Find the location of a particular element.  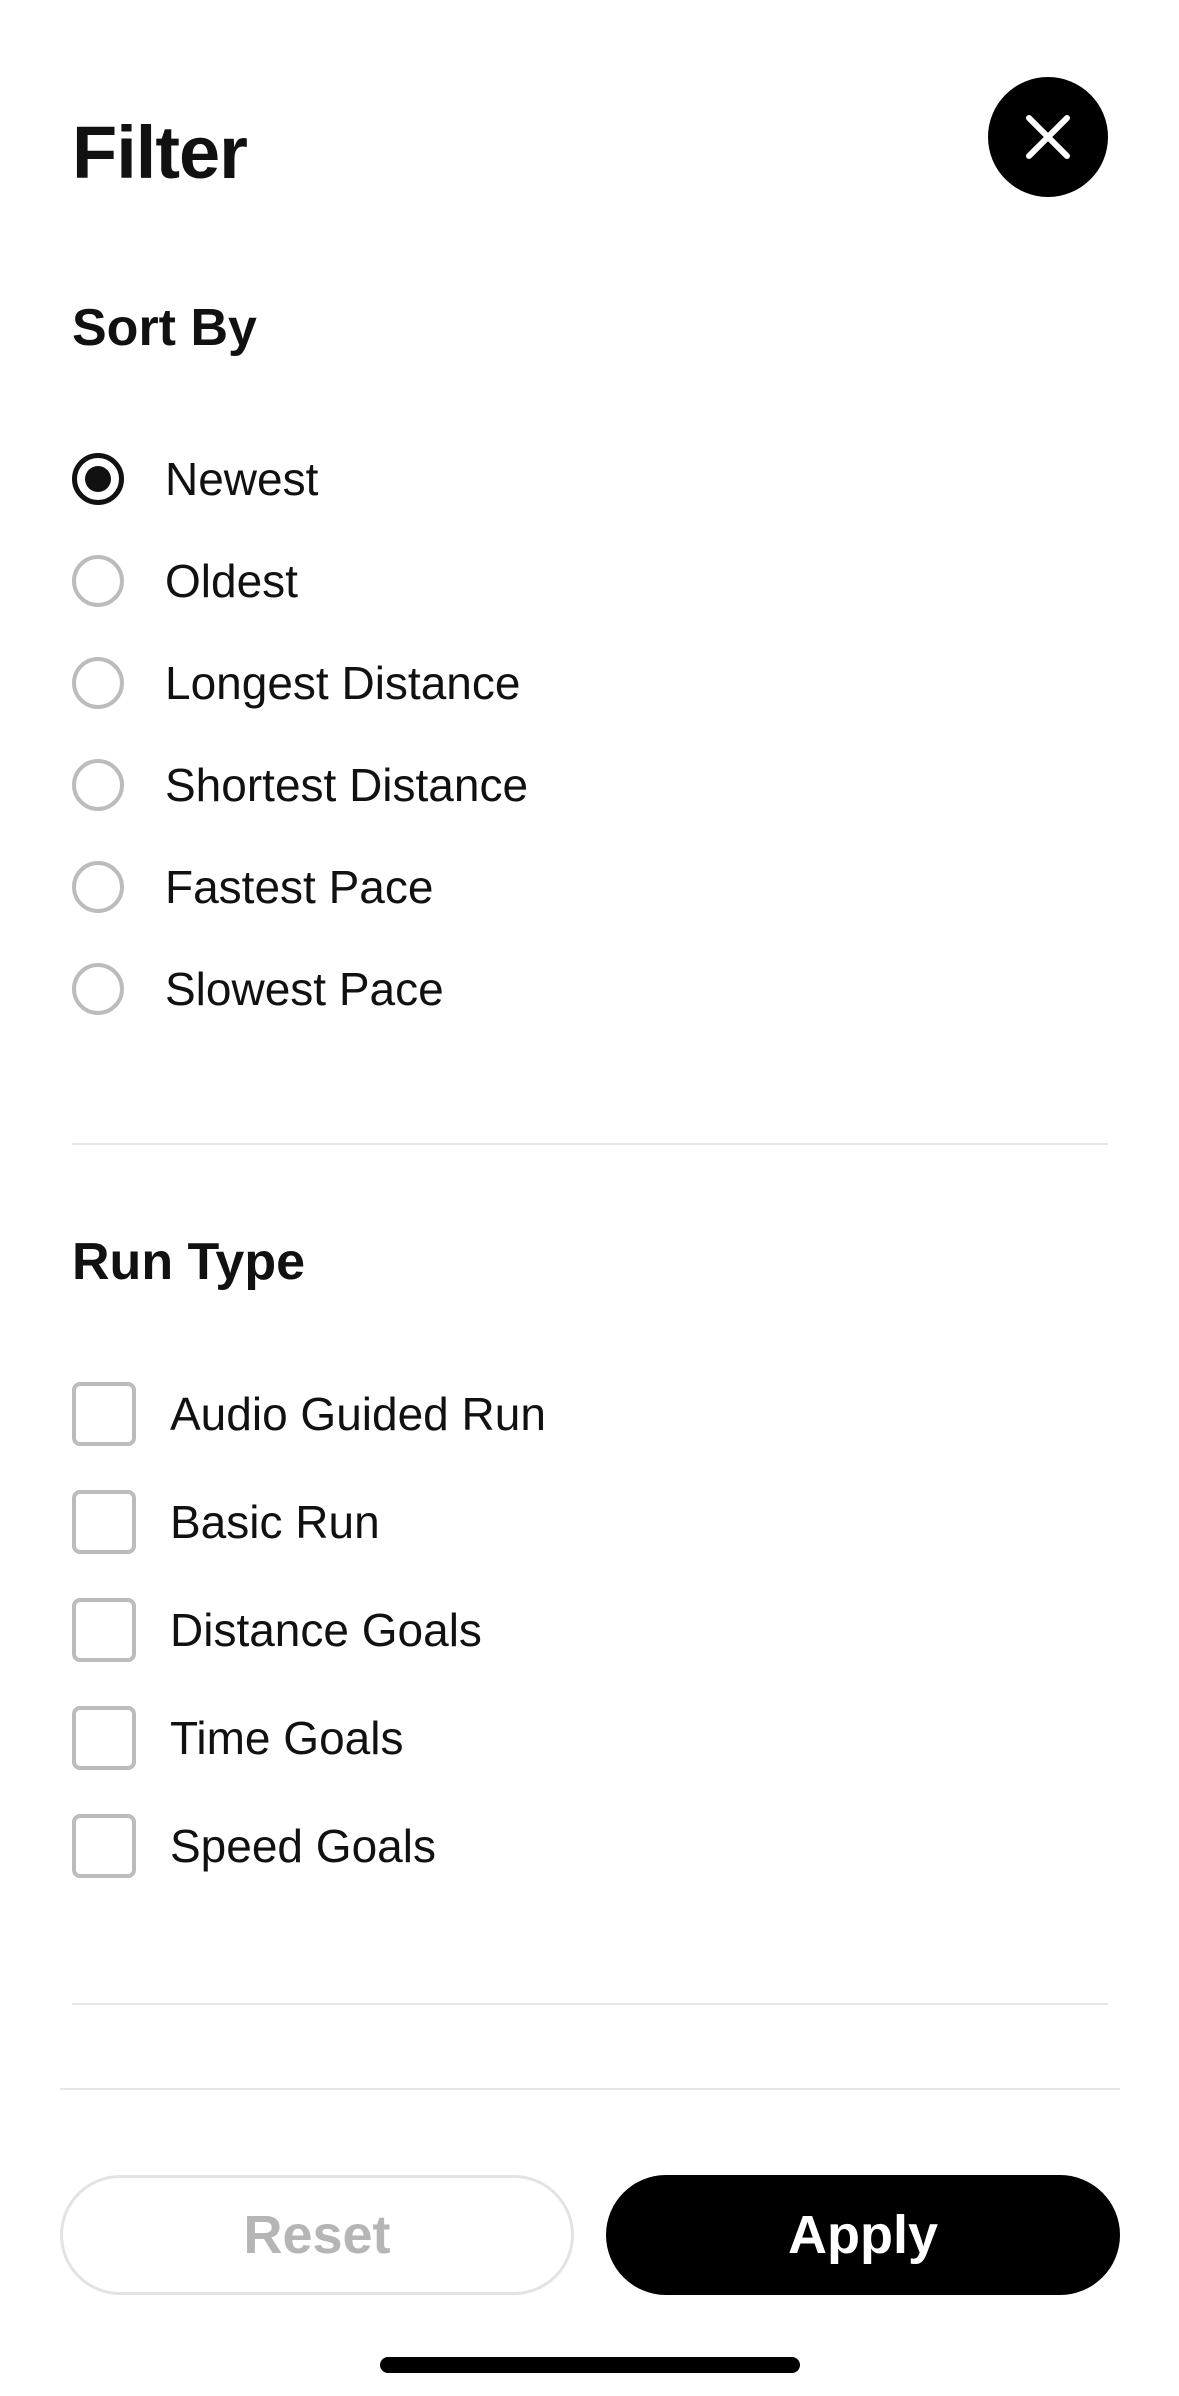

close-icon is located at coordinates (1048, 137).